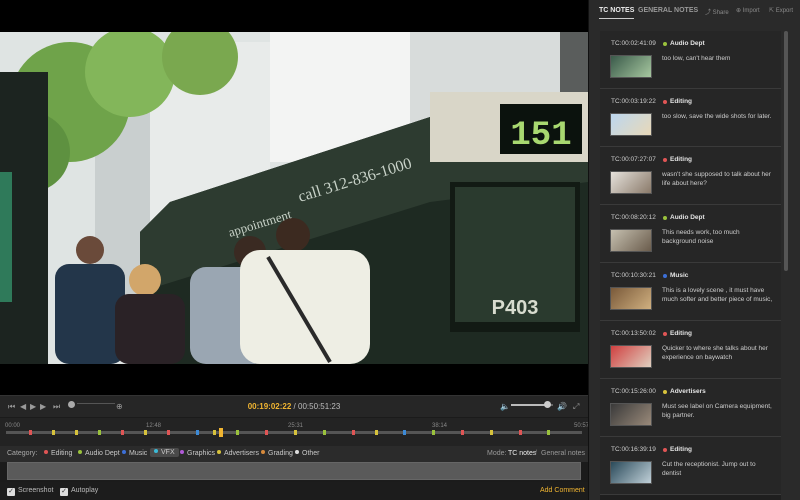 Image resolution: width=800 pixels, height=500 pixels. What do you see at coordinates (79, 491) in the screenshot?
I see `autoplay-checkbox: ✓ Autoplay` at bounding box center [79, 491].